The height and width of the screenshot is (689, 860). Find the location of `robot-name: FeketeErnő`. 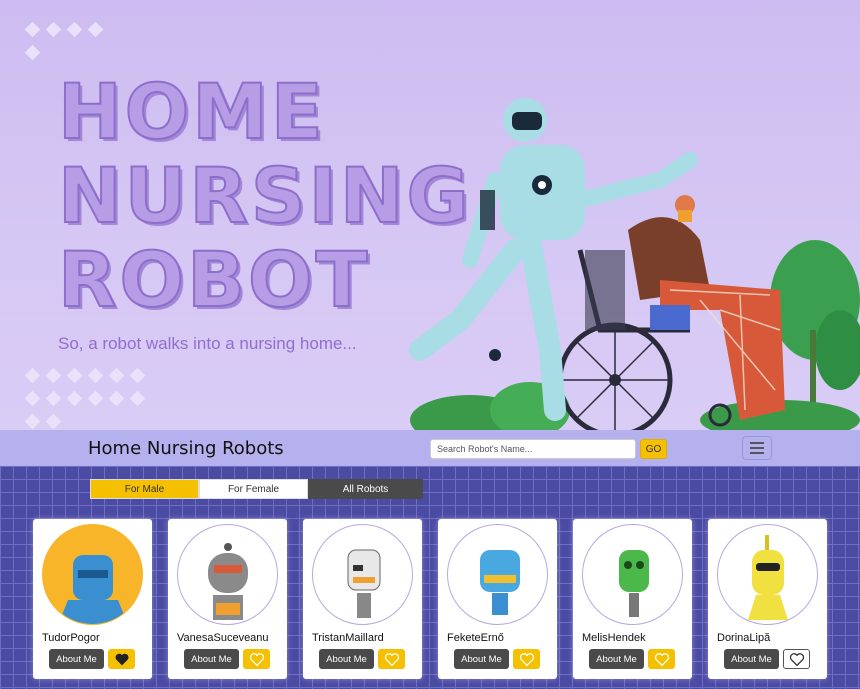

robot-name: FeketeErnő is located at coordinates (475, 638).